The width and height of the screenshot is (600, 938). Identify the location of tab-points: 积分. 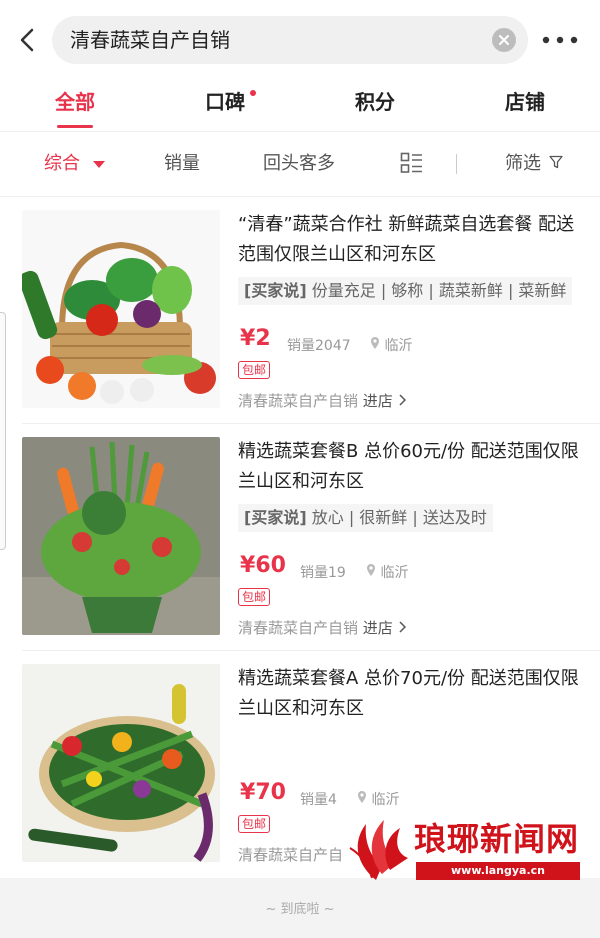
(375, 106).